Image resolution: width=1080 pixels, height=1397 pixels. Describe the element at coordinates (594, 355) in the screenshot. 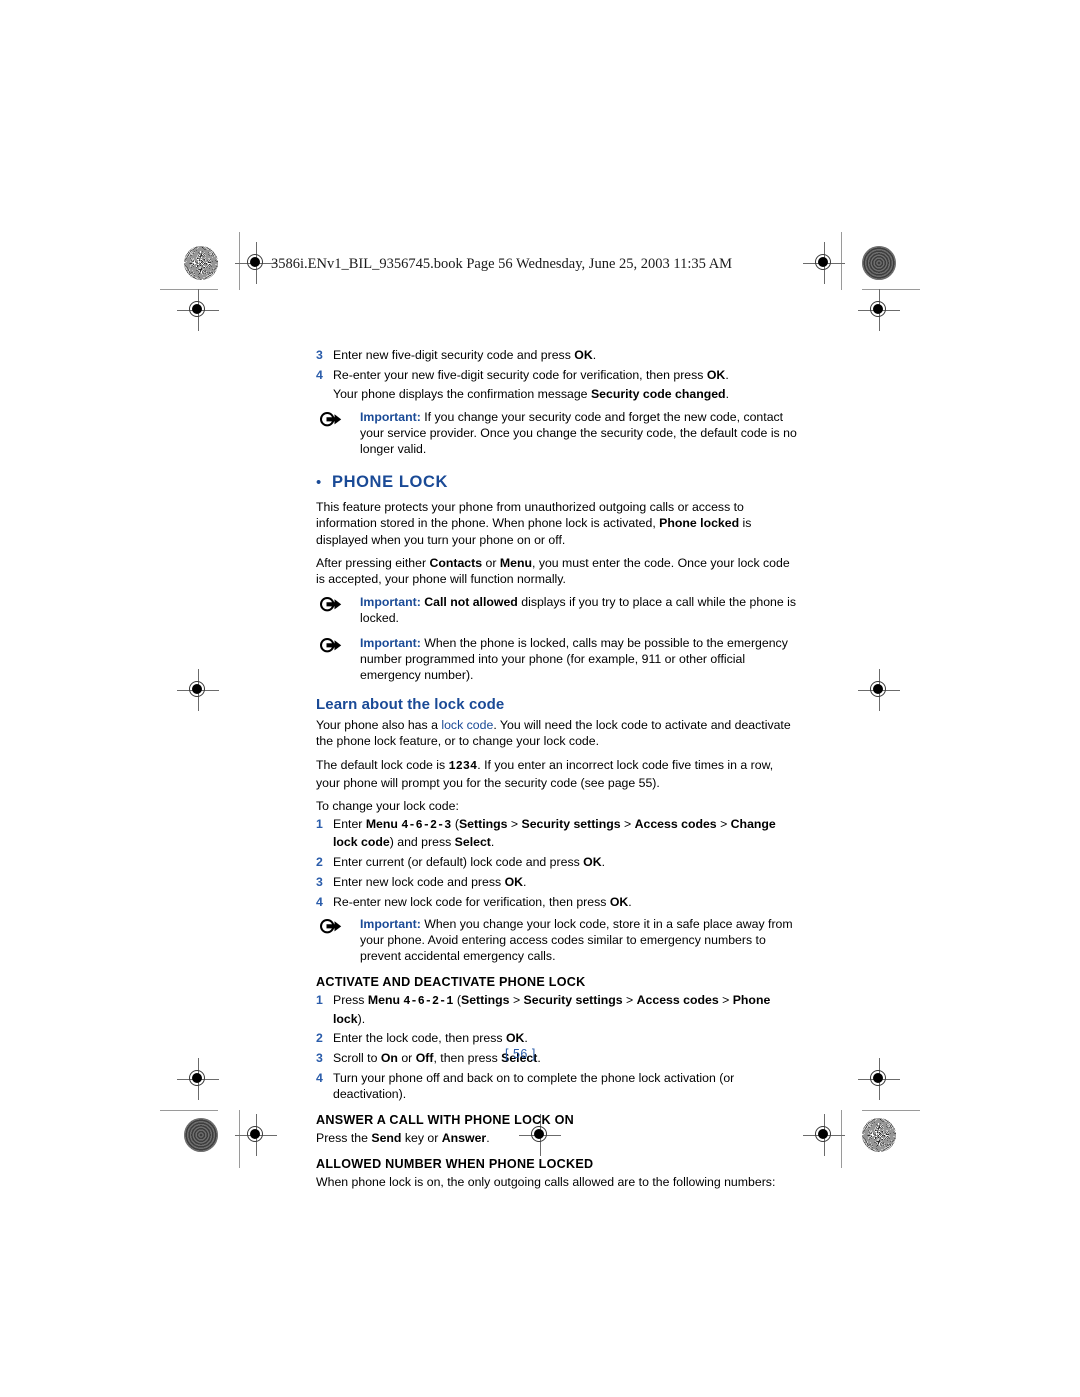

I see `step-text-post: .` at that location.